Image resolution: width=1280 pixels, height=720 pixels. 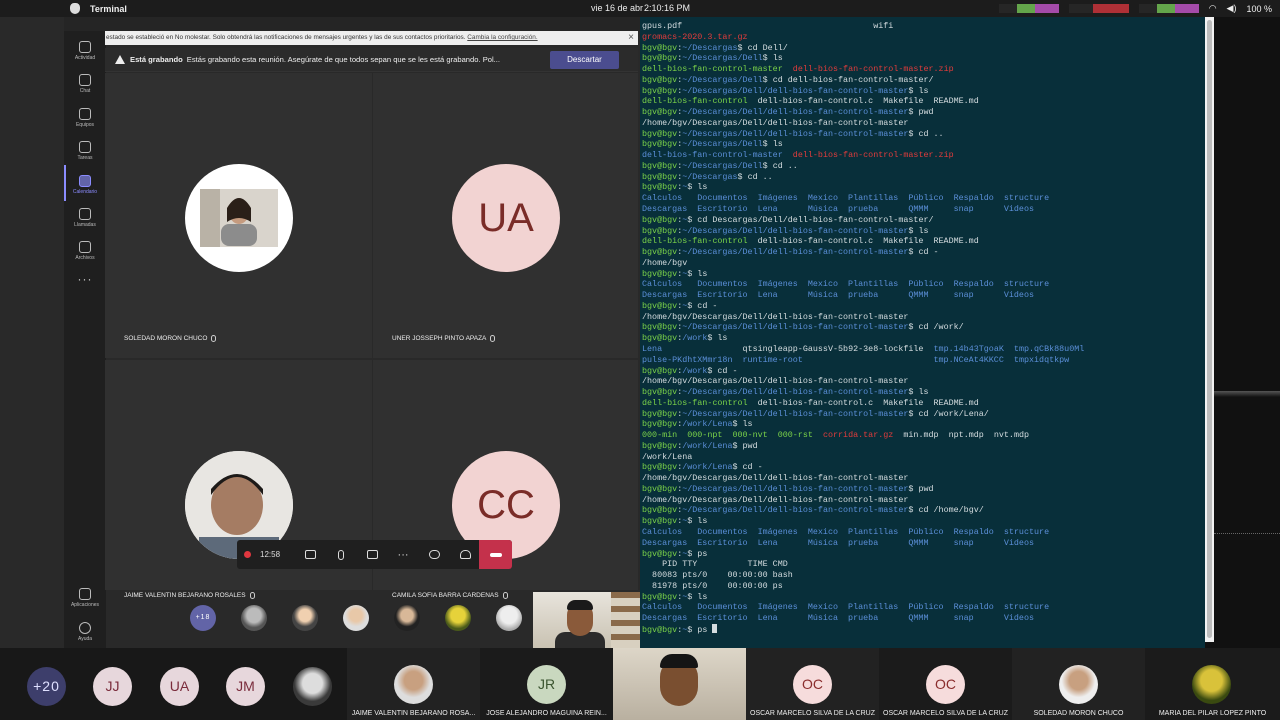 I want to click on discard-button: Descartar, so click(x=584, y=60).